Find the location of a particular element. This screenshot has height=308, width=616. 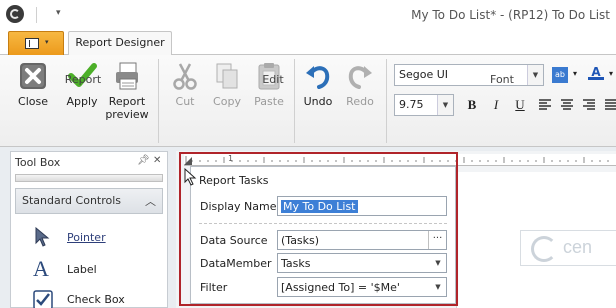

close-icon: ✕ is located at coordinates (157, 160).